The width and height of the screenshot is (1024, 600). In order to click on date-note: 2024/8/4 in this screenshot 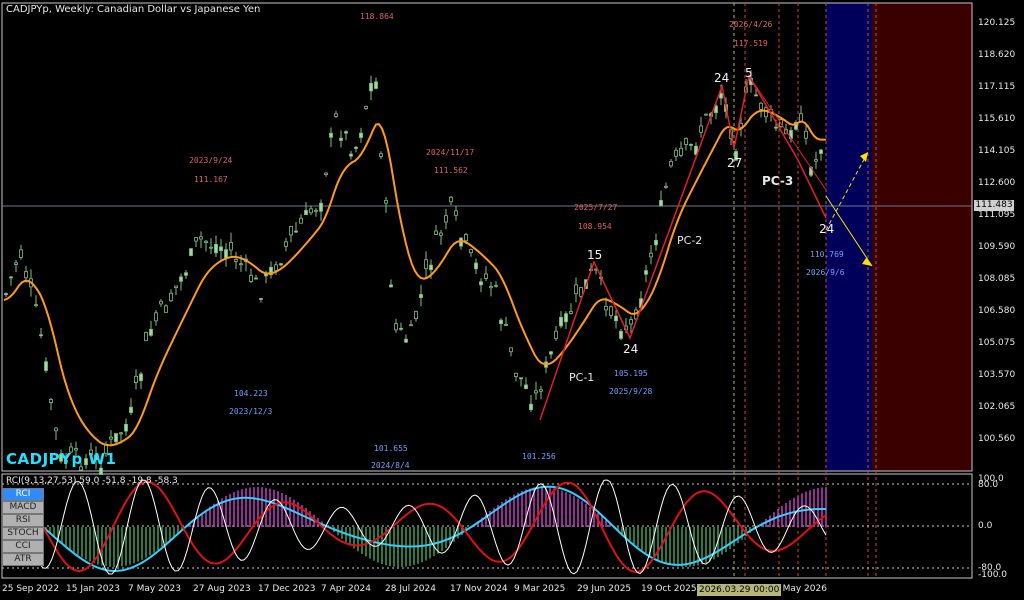, I will do `click(390, 465)`.